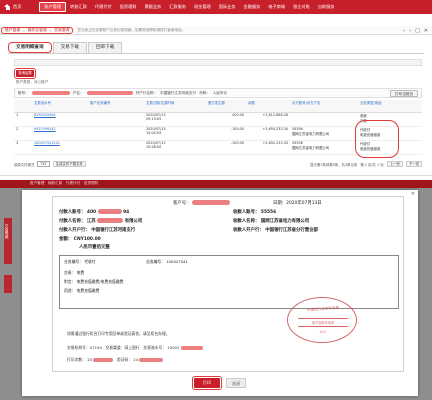 The image size is (432, 400). I want to click on balance-cell: +2,612,868.28, so click(275, 114).